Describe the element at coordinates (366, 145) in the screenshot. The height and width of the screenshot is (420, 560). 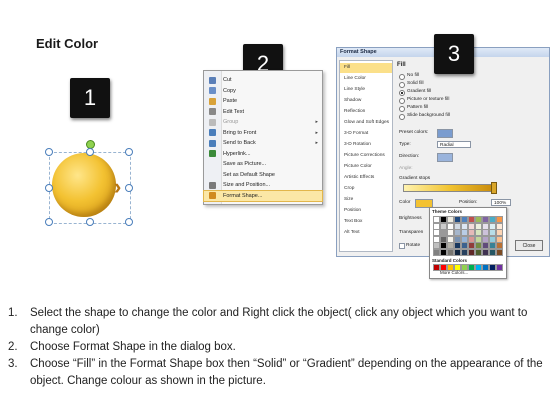
I see `dialog-nav-item-3-d-rotation: 3-D Rotation` at that location.